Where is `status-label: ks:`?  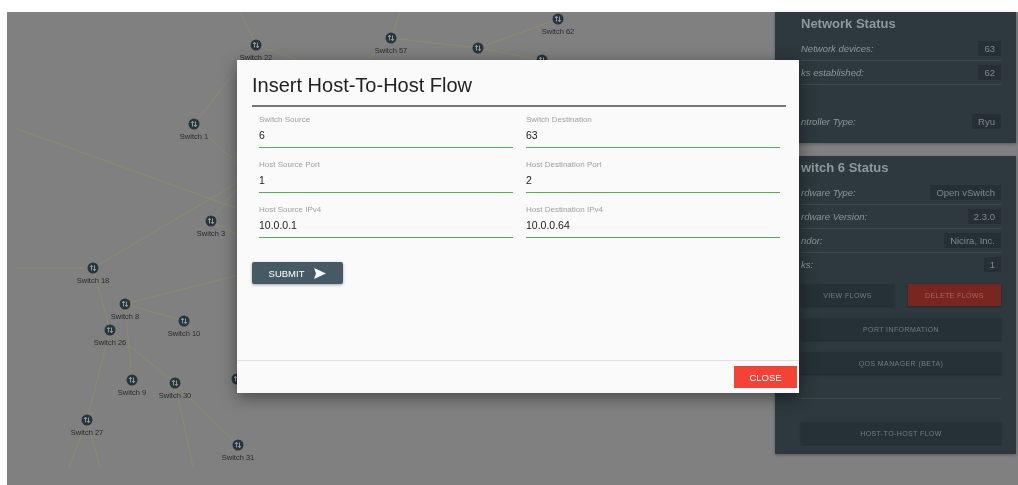
status-label: ks: is located at coordinates (807, 264).